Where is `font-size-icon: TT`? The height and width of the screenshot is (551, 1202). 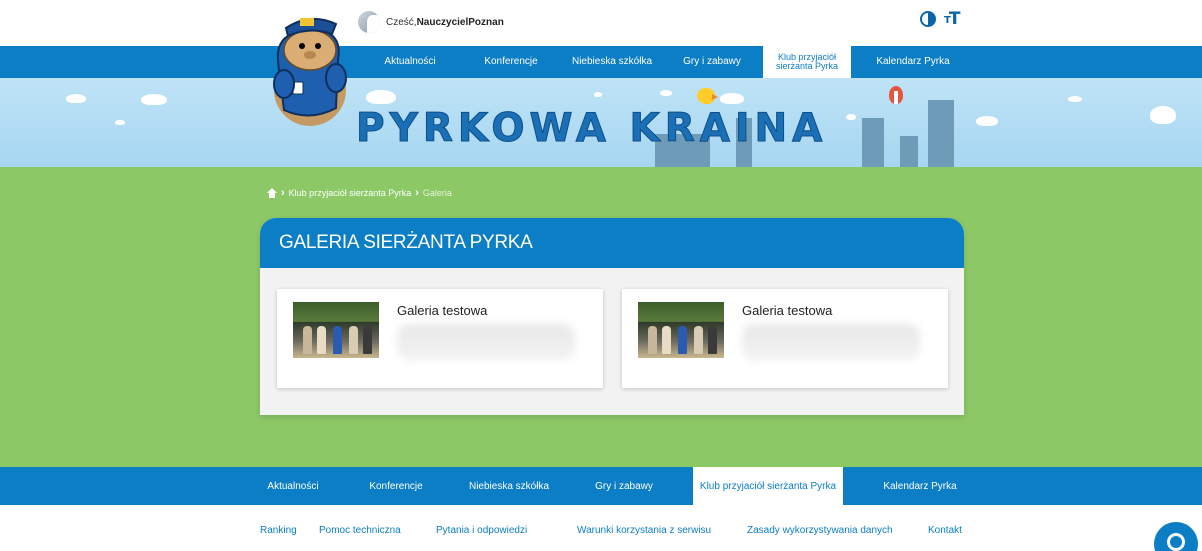
font-size-icon: TT is located at coordinates (952, 19).